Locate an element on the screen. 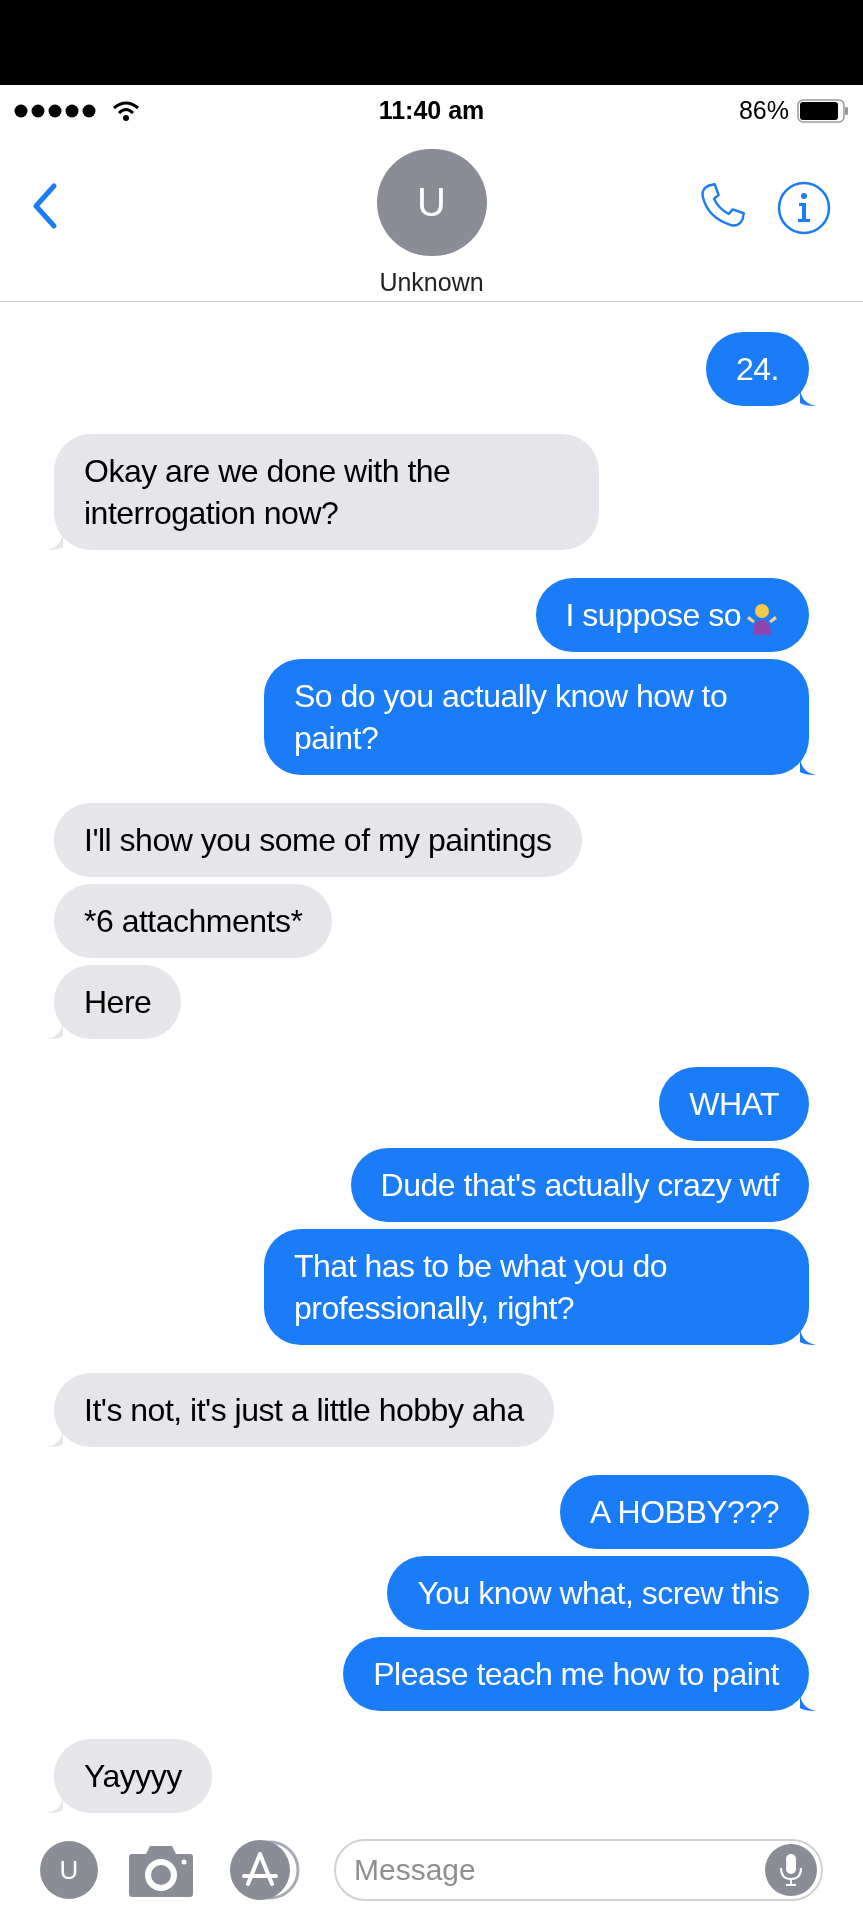 This screenshot has height=1920, width=863. message-bubble: A HOBBY??? is located at coordinates (684, 1512).